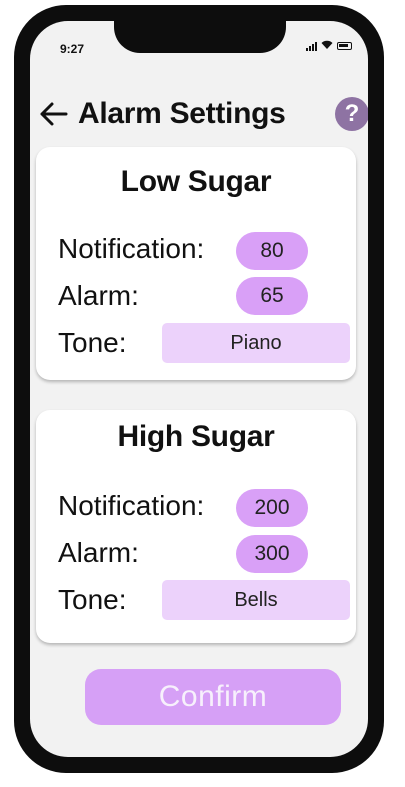 The width and height of the screenshot is (405, 787). I want to click on status-time: 9:27, so click(72, 49).